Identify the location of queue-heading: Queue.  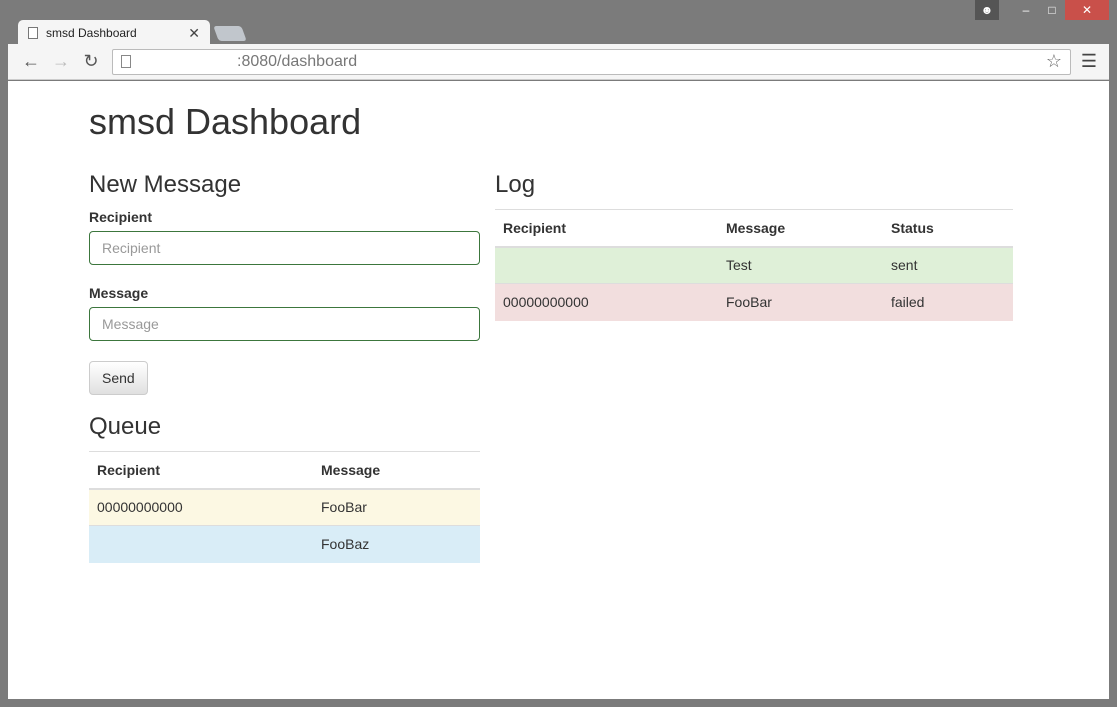
(125, 426).